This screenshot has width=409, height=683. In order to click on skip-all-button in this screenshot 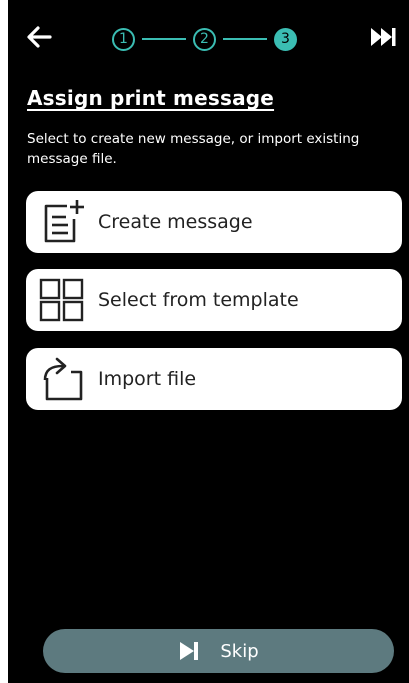, I will do `click(383, 39)`.